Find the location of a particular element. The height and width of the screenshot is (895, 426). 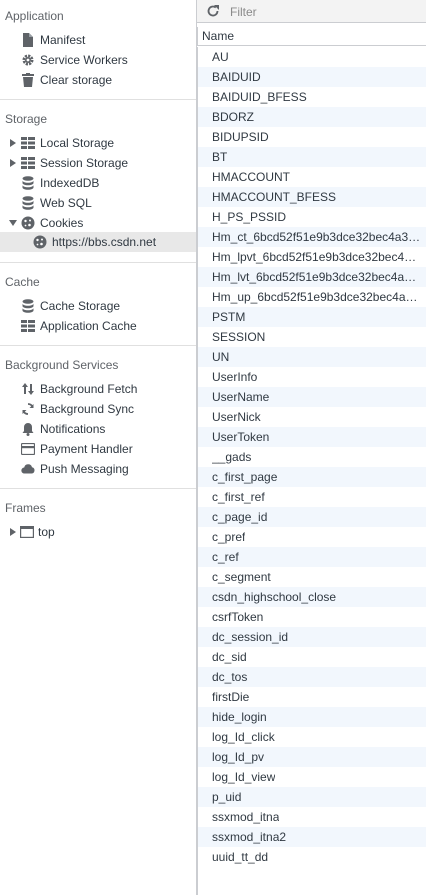

cookie-name-cell: BIDUPSID is located at coordinates (240, 137).